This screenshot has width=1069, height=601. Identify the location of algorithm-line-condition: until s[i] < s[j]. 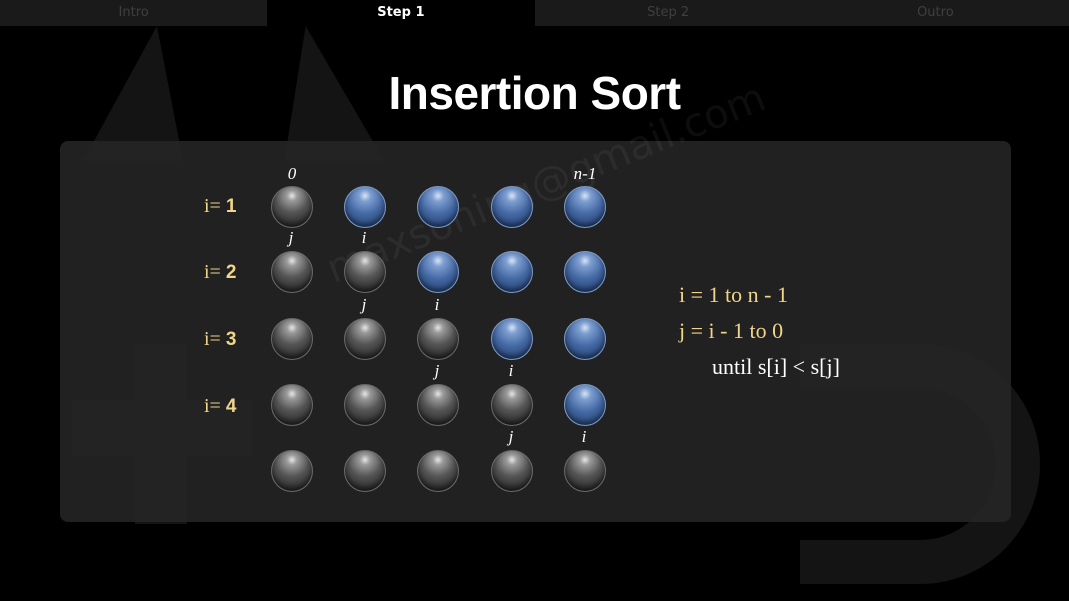
(776, 366).